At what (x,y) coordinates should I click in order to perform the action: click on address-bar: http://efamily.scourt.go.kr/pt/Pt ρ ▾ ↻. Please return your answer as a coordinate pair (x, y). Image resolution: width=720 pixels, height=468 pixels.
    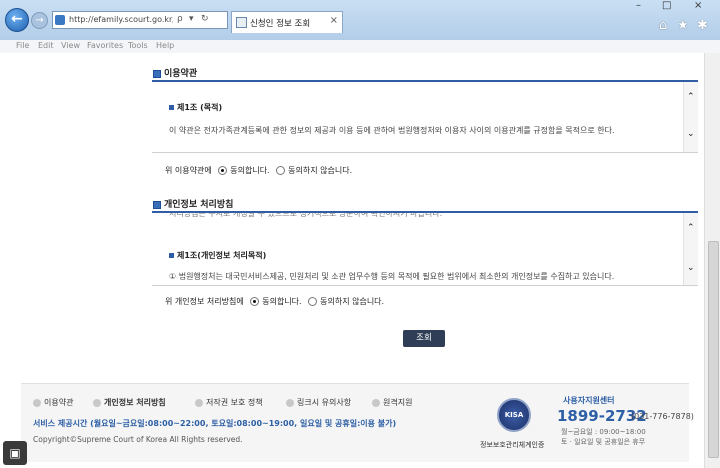
    Looking at the image, I should click on (140, 20).